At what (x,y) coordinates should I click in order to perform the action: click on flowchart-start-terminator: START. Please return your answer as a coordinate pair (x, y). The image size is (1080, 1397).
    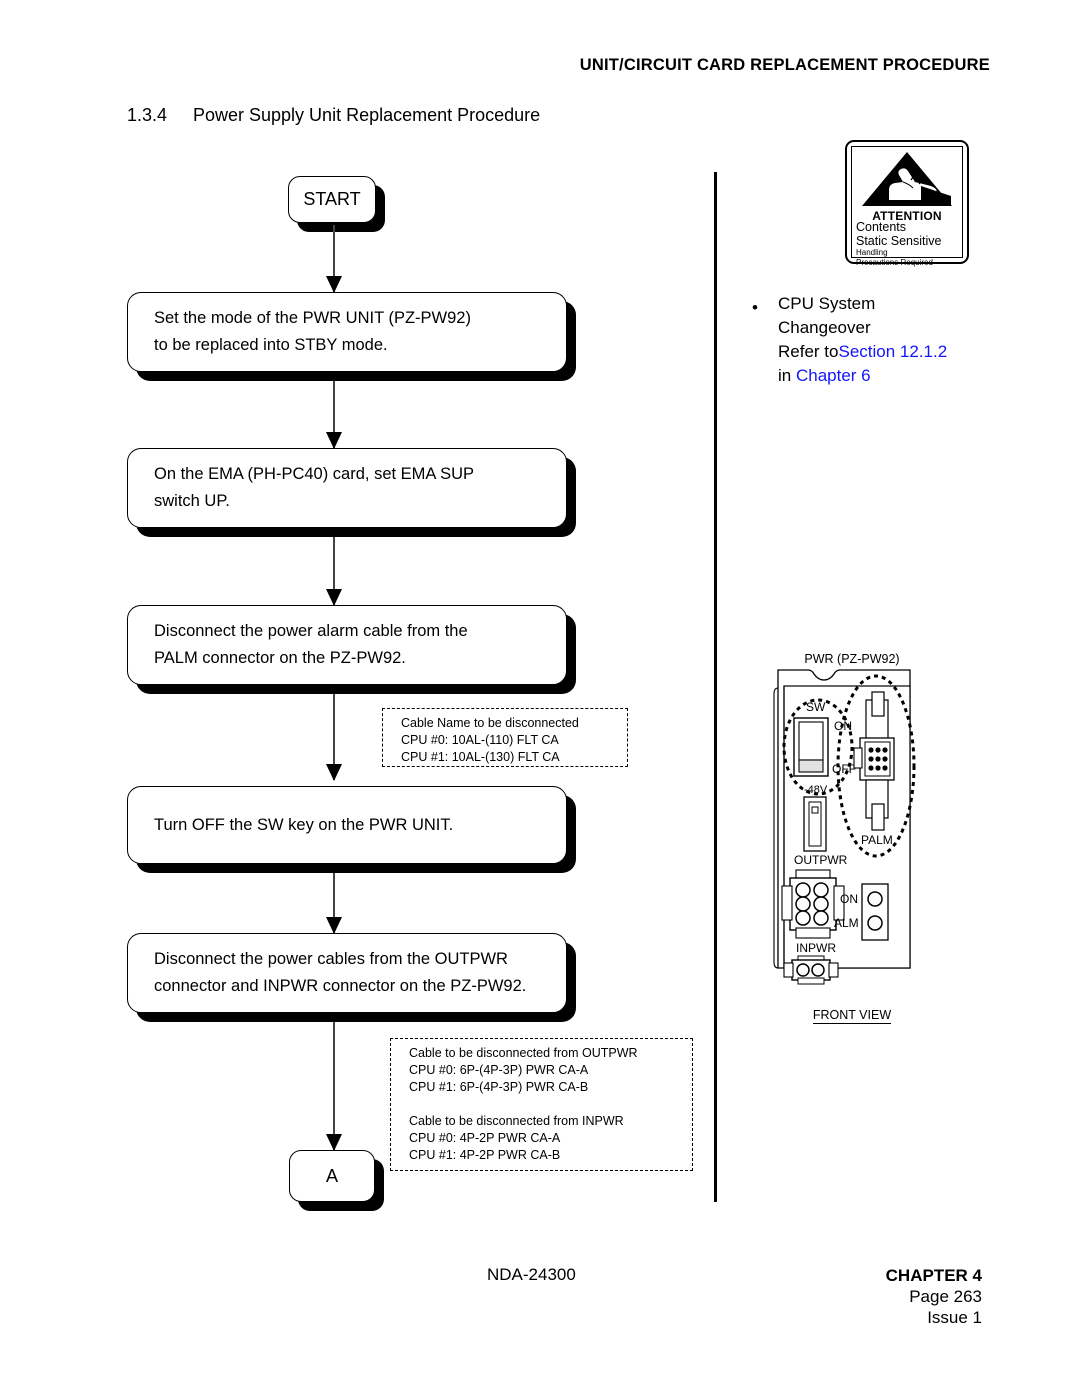
    Looking at the image, I should click on (332, 199).